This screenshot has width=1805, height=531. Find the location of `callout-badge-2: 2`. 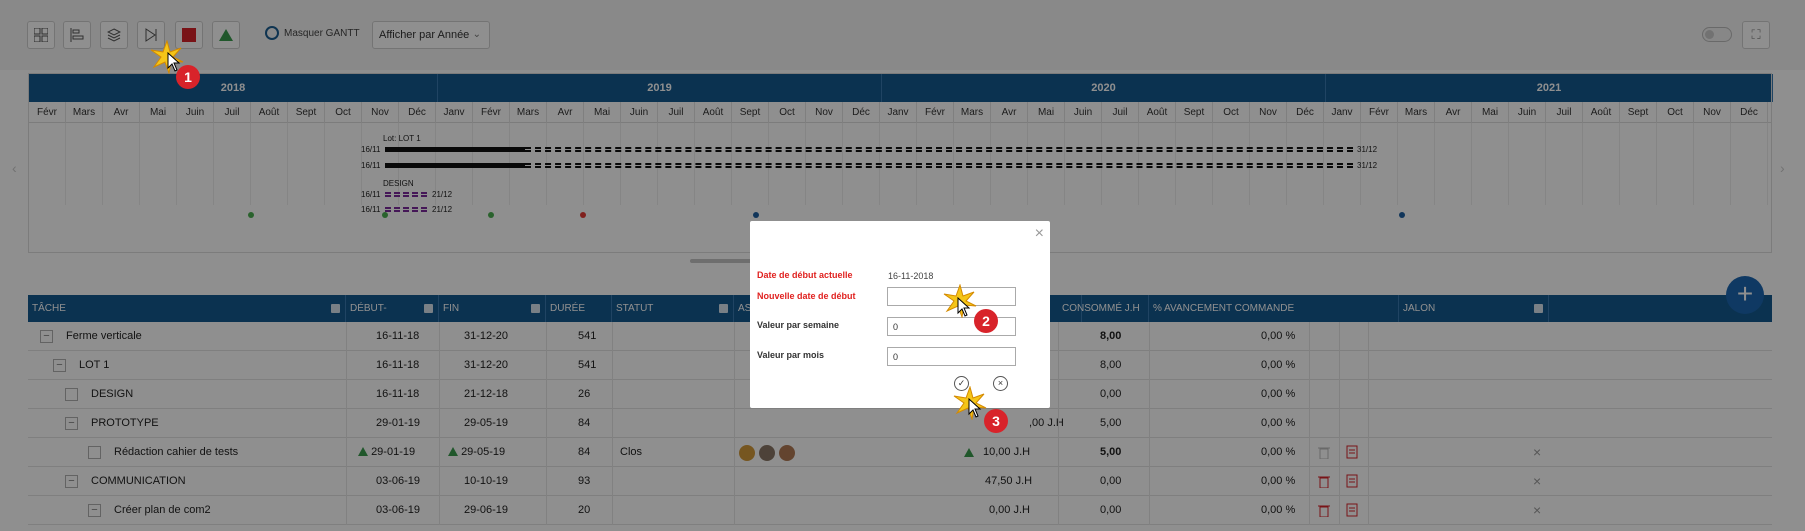

callout-badge-2: 2 is located at coordinates (986, 321).